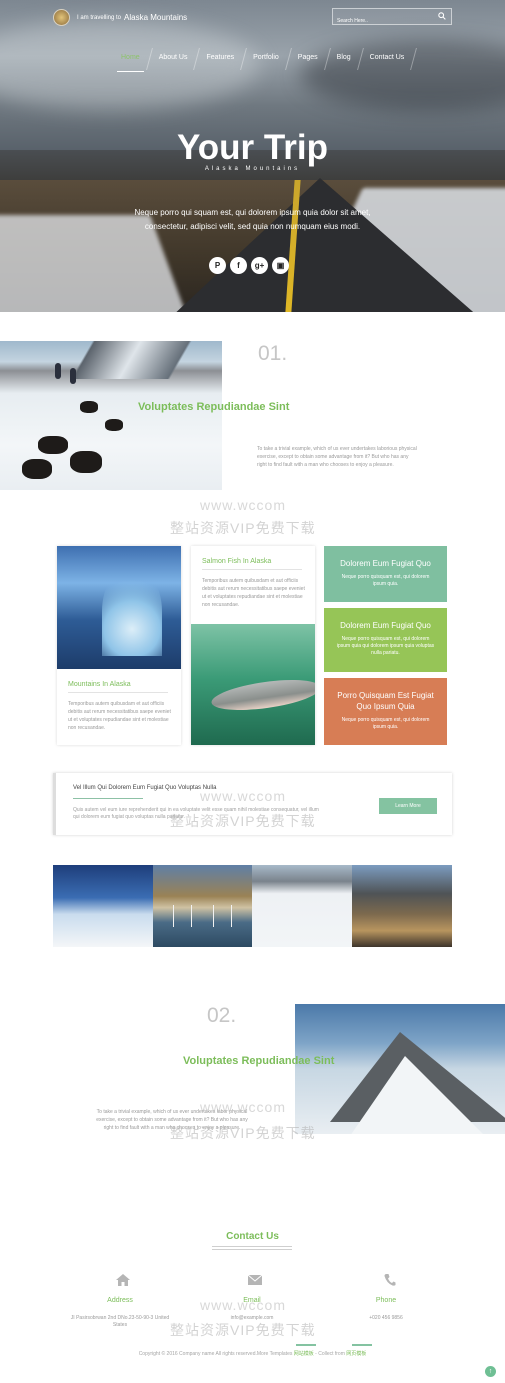 The image size is (505, 1383). What do you see at coordinates (330, 1354) in the screenshot?
I see `copyright-text-mid: - Collect from` at bounding box center [330, 1354].